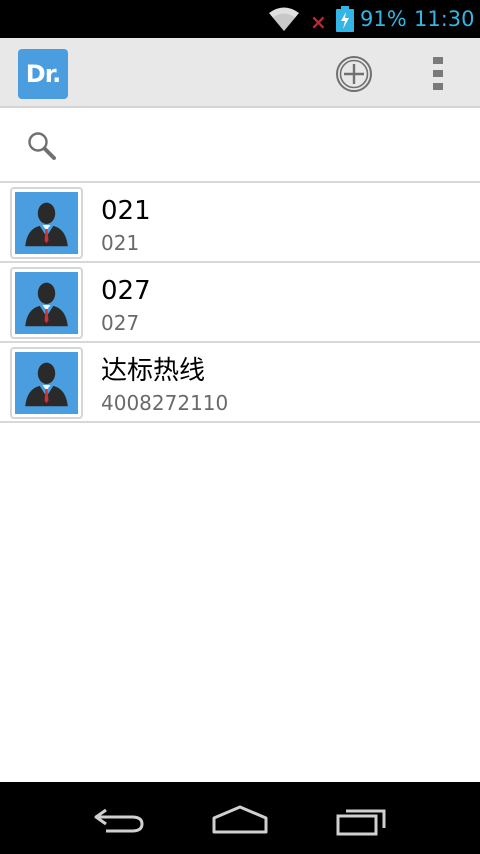  I want to click on contact-phone: 027, so click(120, 323).